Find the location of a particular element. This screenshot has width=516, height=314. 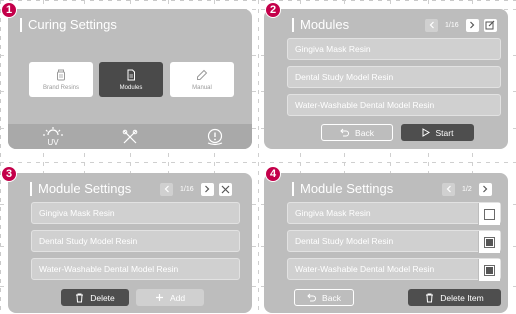

close-icon is located at coordinates (225, 189).